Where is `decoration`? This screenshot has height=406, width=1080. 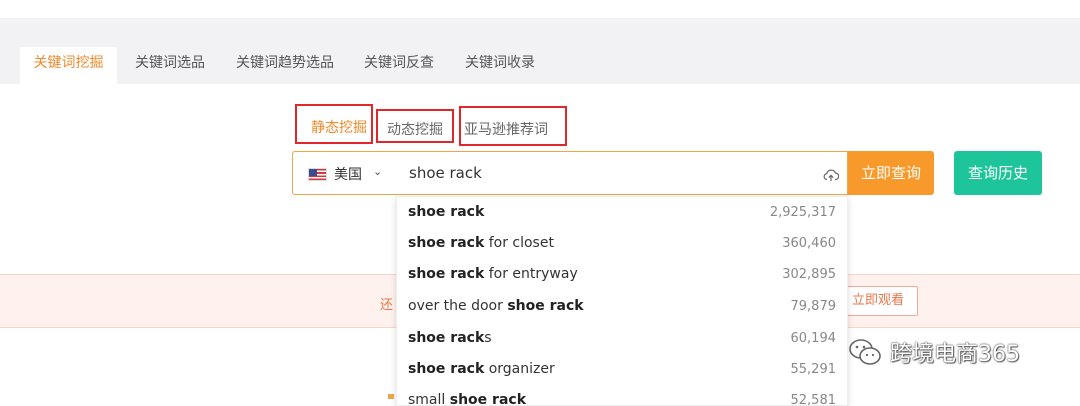 decoration is located at coordinates (391, 396).